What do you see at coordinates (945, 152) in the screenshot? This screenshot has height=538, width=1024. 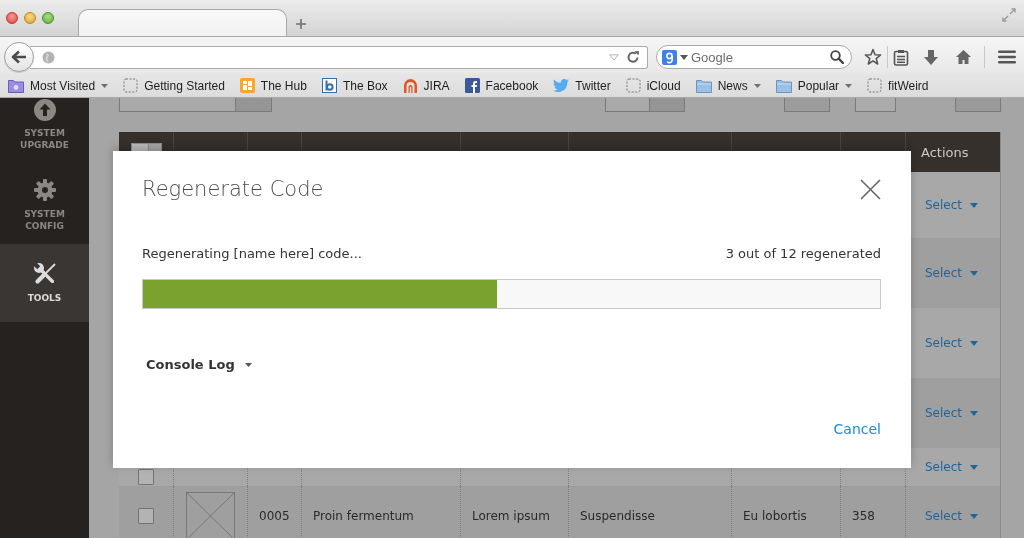 I see `column-header: Actions` at bounding box center [945, 152].